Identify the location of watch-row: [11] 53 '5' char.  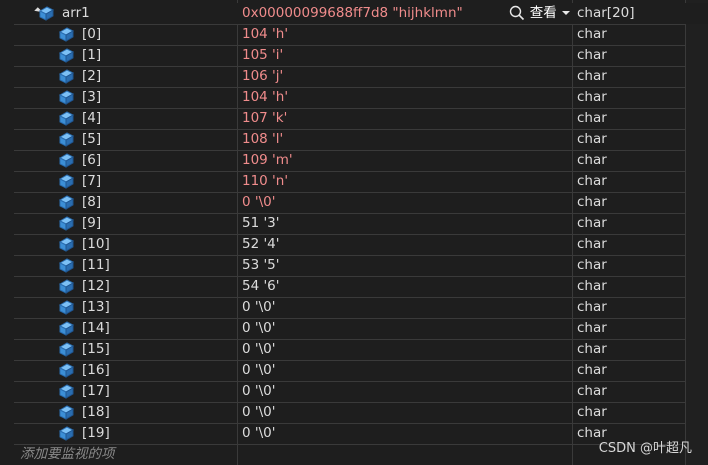
(354, 265).